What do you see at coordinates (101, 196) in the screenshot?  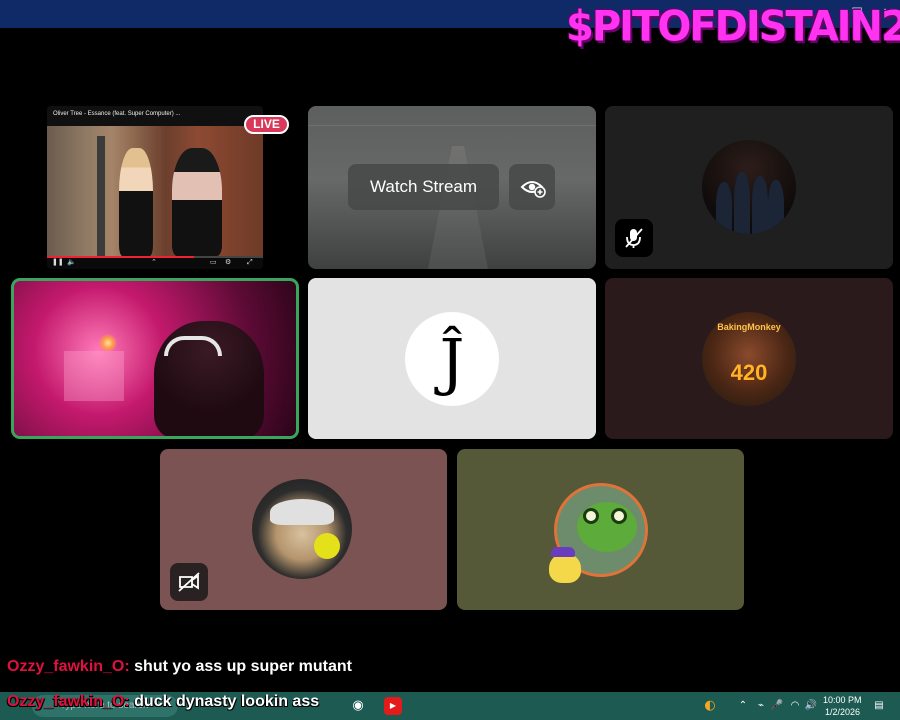 I see `video-lamppost` at bounding box center [101, 196].